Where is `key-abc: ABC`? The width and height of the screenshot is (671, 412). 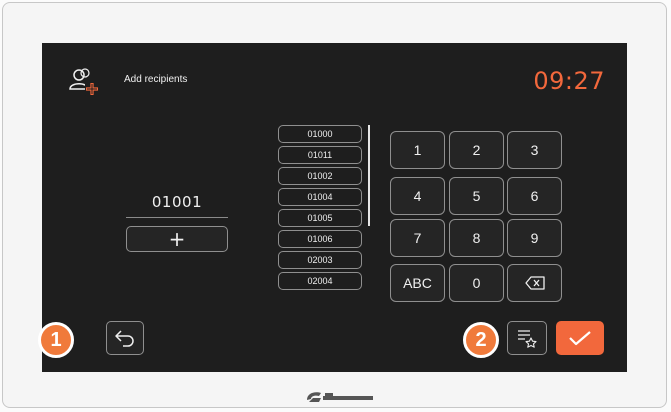 key-abc: ABC is located at coordinates (417, 283).